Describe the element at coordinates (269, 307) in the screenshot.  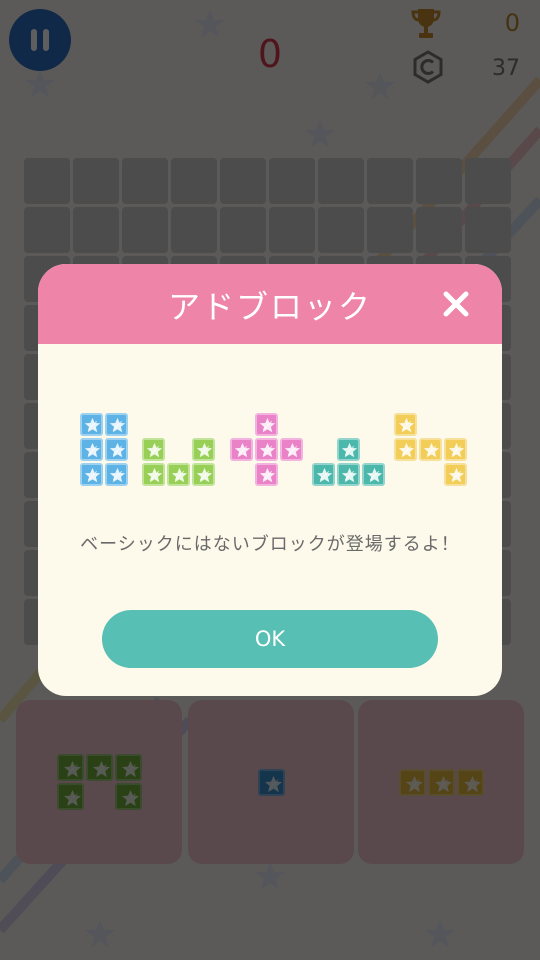
I see `dialog-title: アドブロック` at that location.